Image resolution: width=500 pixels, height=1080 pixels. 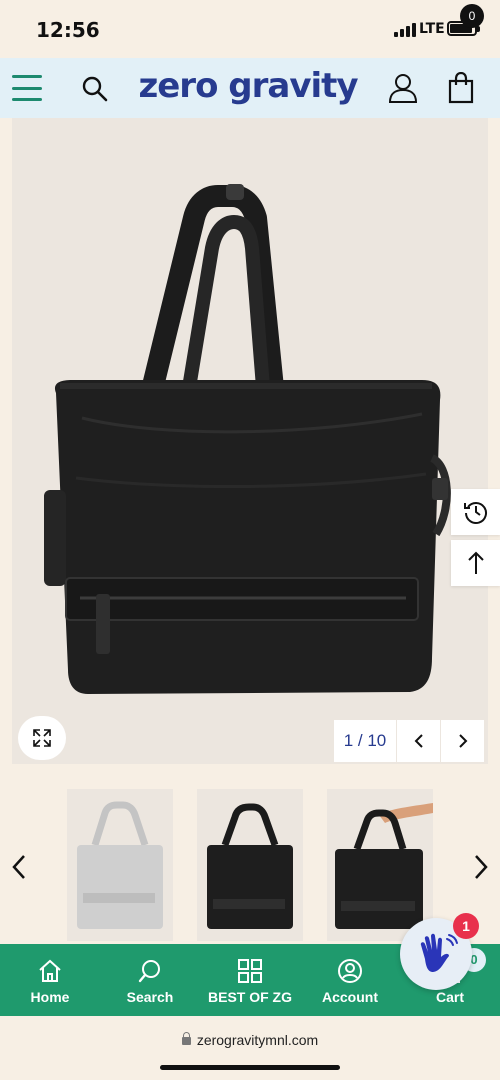 I want to click on nav-account: Account, so click(x=350, y=980).